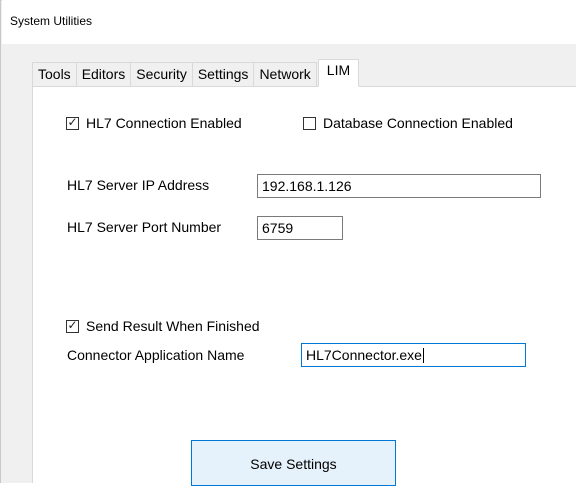  I want to click on connector-app-input: HL7Connector.exe, so click(413, 355).